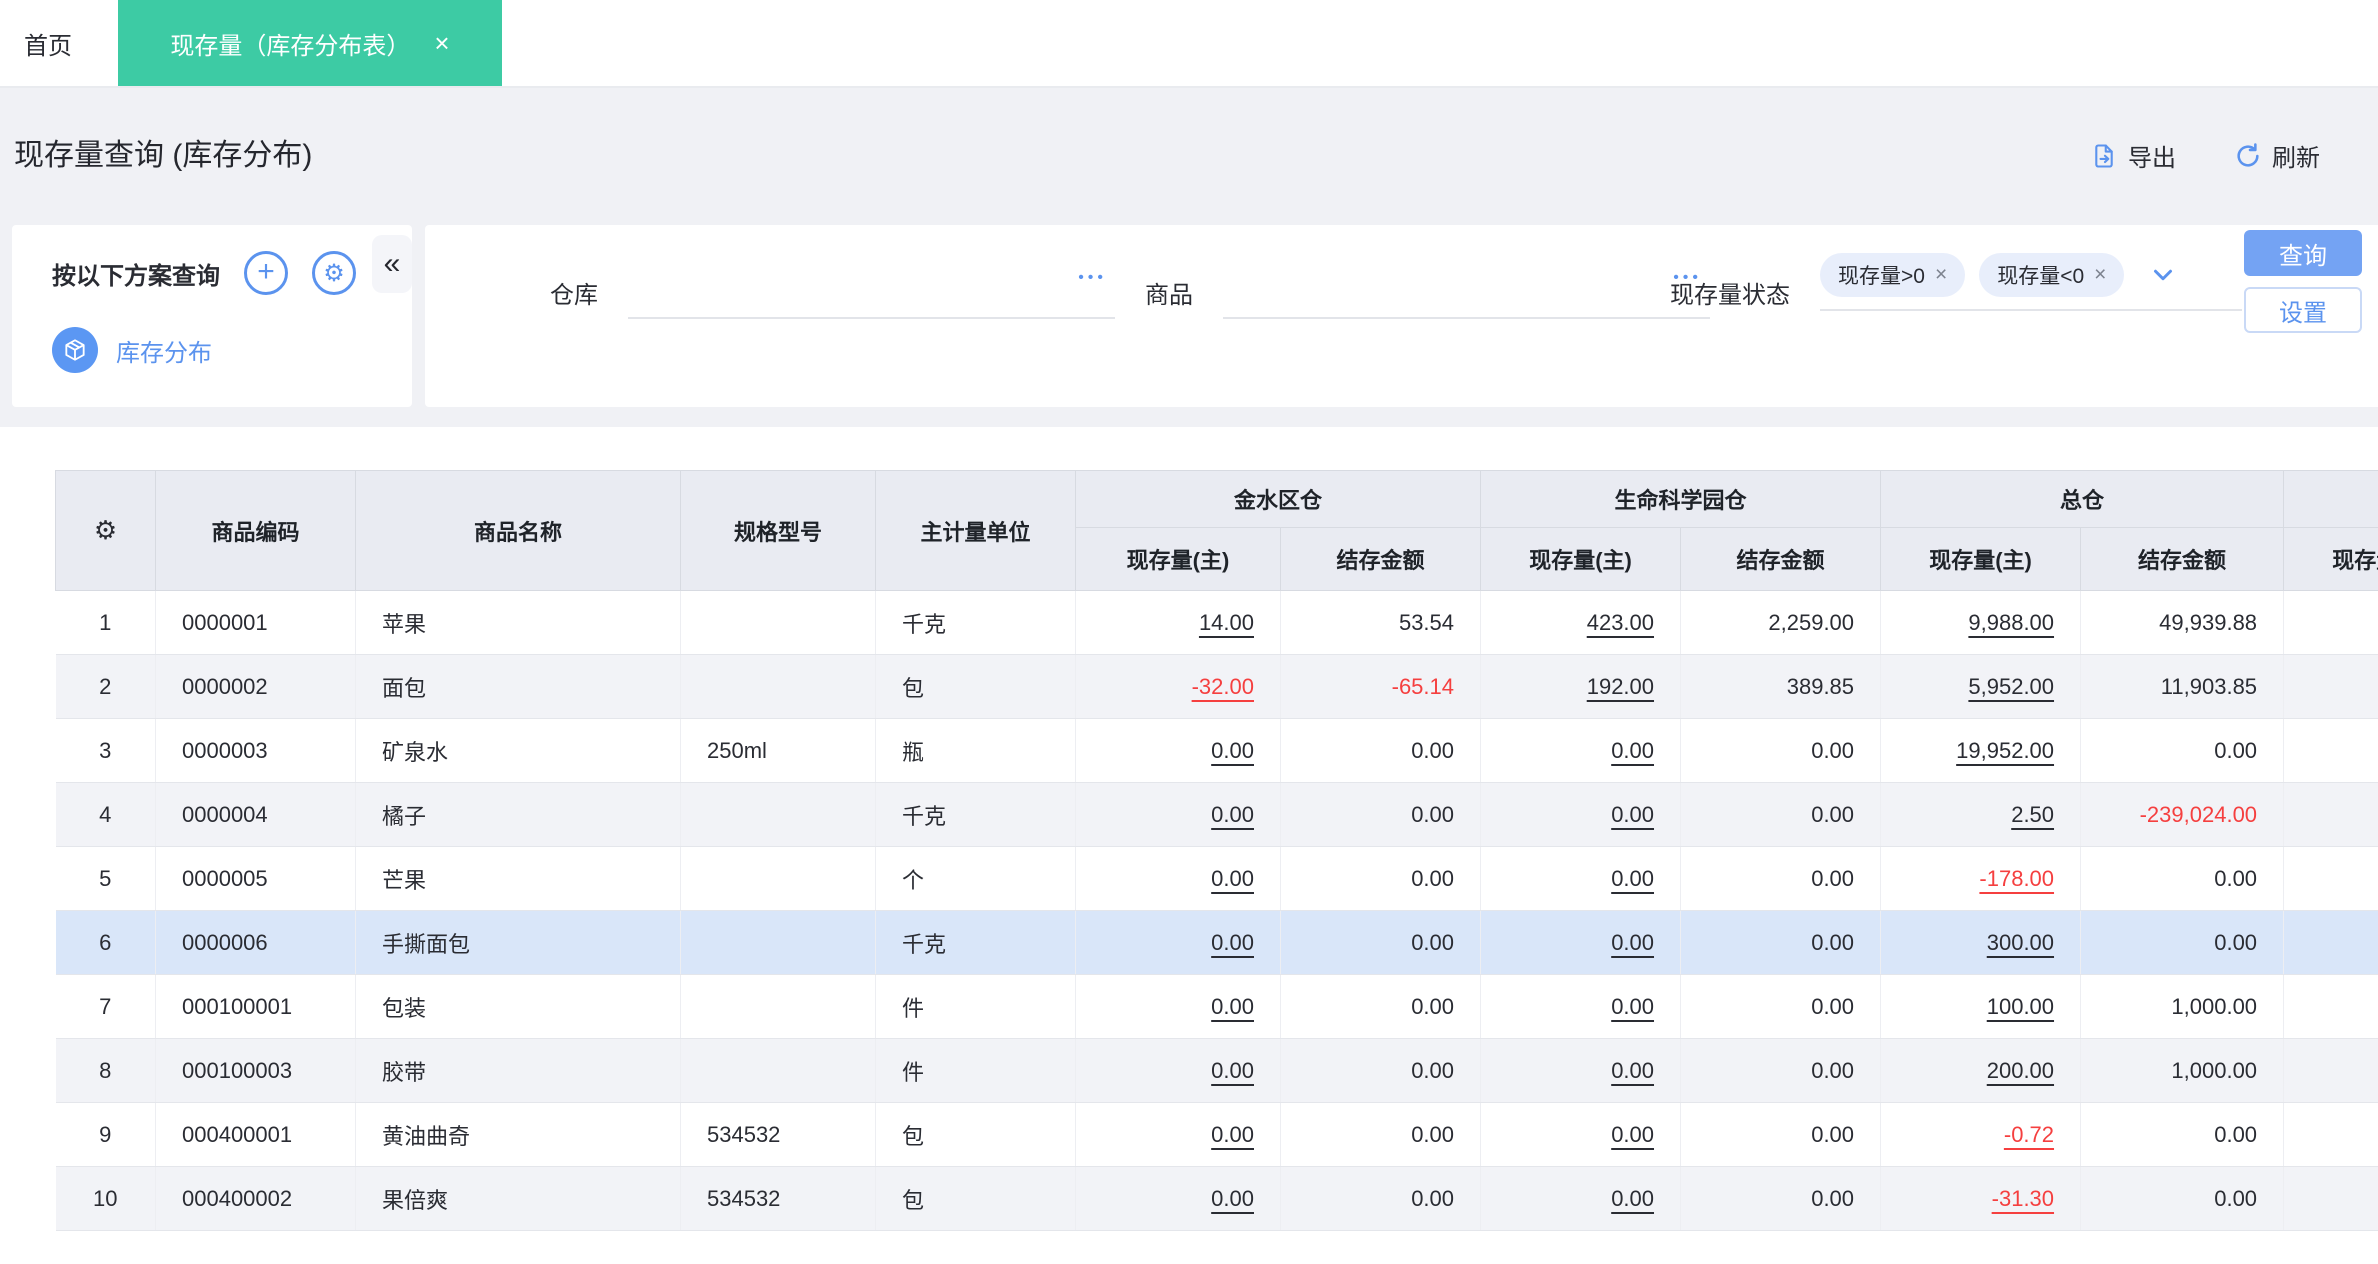 The width and height of the screenshot is (2378, 1264). What do you see at coordinates (2020, 942) in the screenshot?
I see `qty-link: 300.00` at bounding box center [2020, 942].